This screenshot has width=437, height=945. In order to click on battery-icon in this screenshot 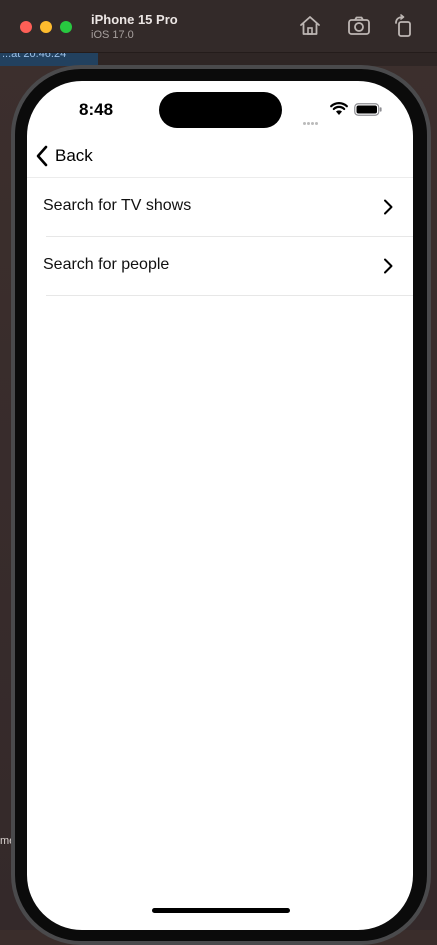, I will do `click(368, 109)`.